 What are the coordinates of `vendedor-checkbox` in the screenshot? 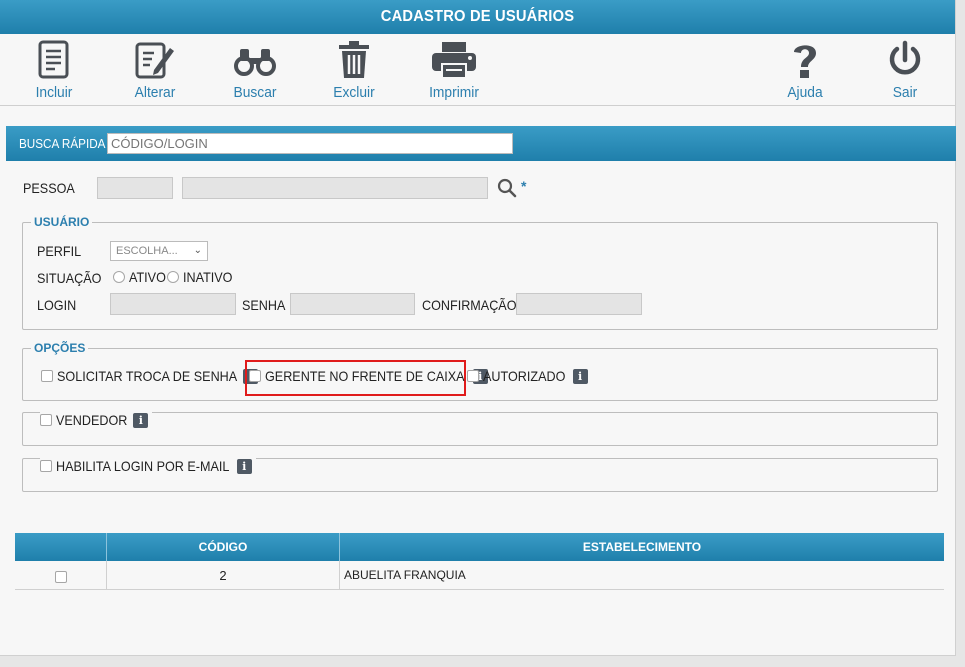 It's located at (46, 420).